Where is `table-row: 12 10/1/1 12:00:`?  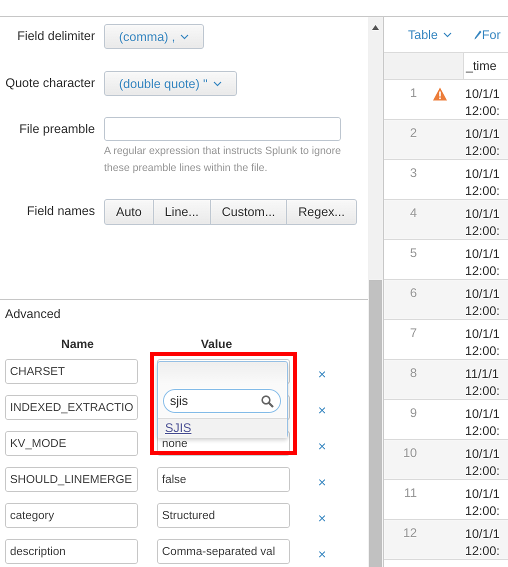
table-row: 12 10/1/1 12:00: is located at coordinates (446, 540).